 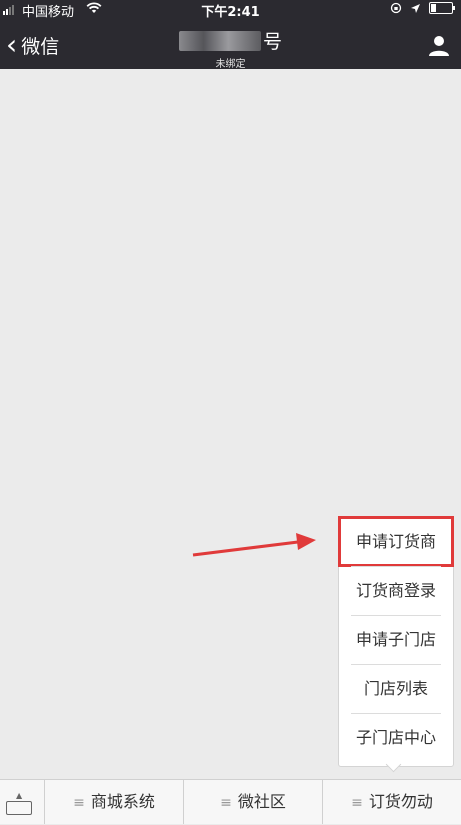 What do you see at coordinates (396, 541) in the screenshot?
I see `menu-item-apply-distributor: 申请订货商` at bounding box center [396, 541].